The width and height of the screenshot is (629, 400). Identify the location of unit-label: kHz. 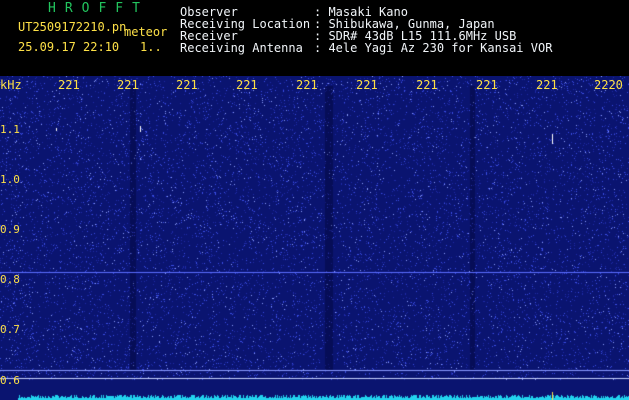
(11, 85).